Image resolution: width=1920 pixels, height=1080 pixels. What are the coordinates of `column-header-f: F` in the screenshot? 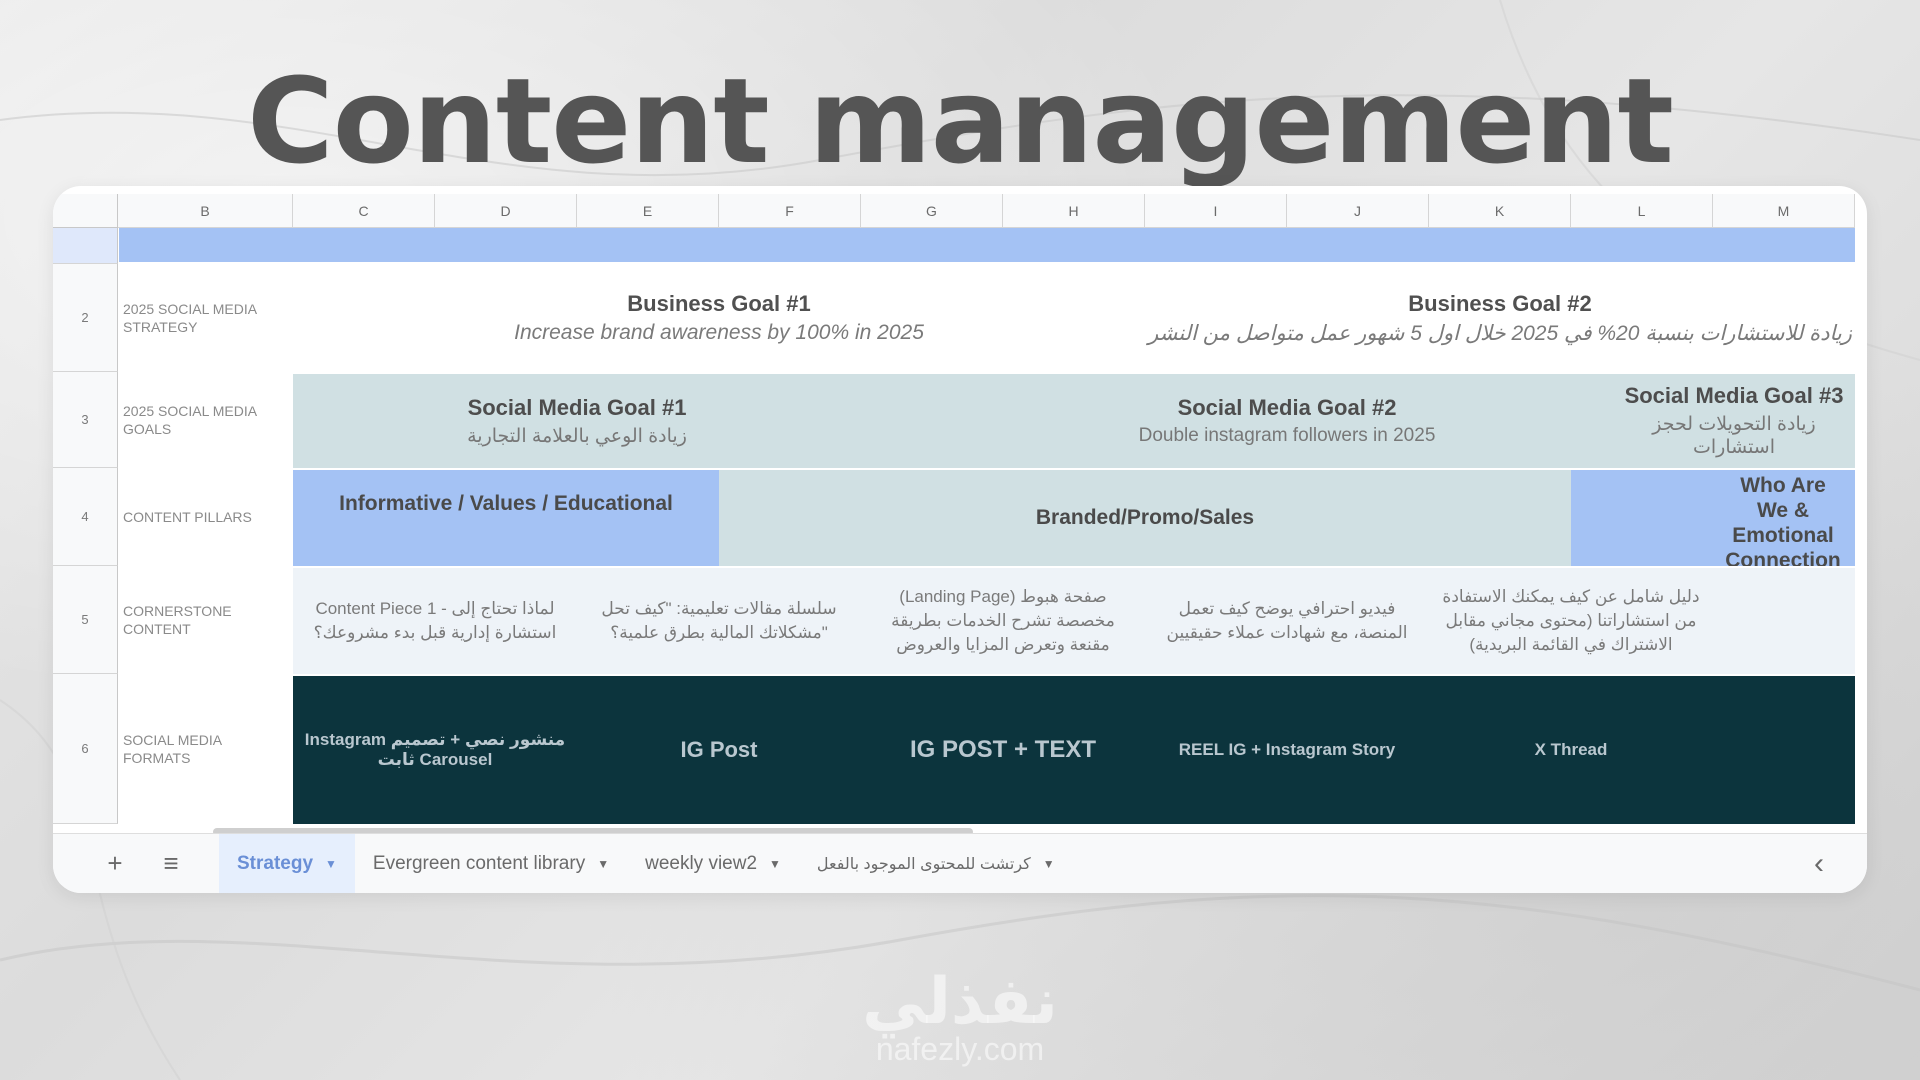 It's located at (790, 211).